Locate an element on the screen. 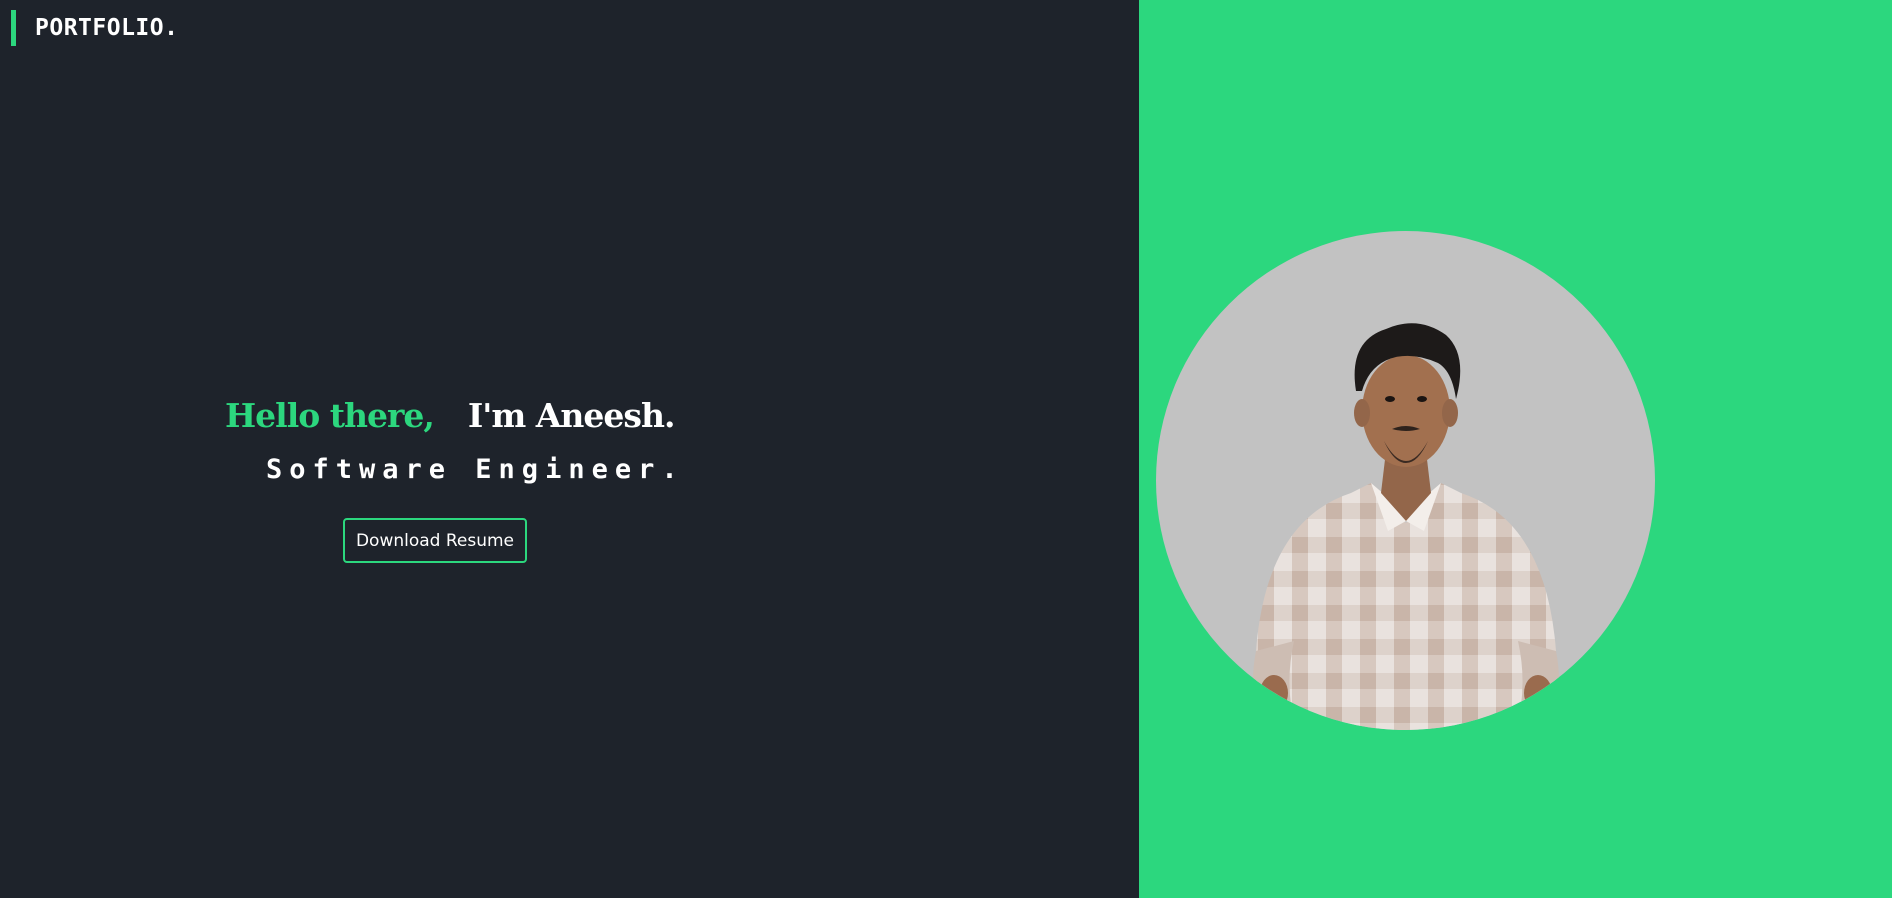 This screenshot has width=1892, height=898. profile-photo is located at coordinates (1405, 480).